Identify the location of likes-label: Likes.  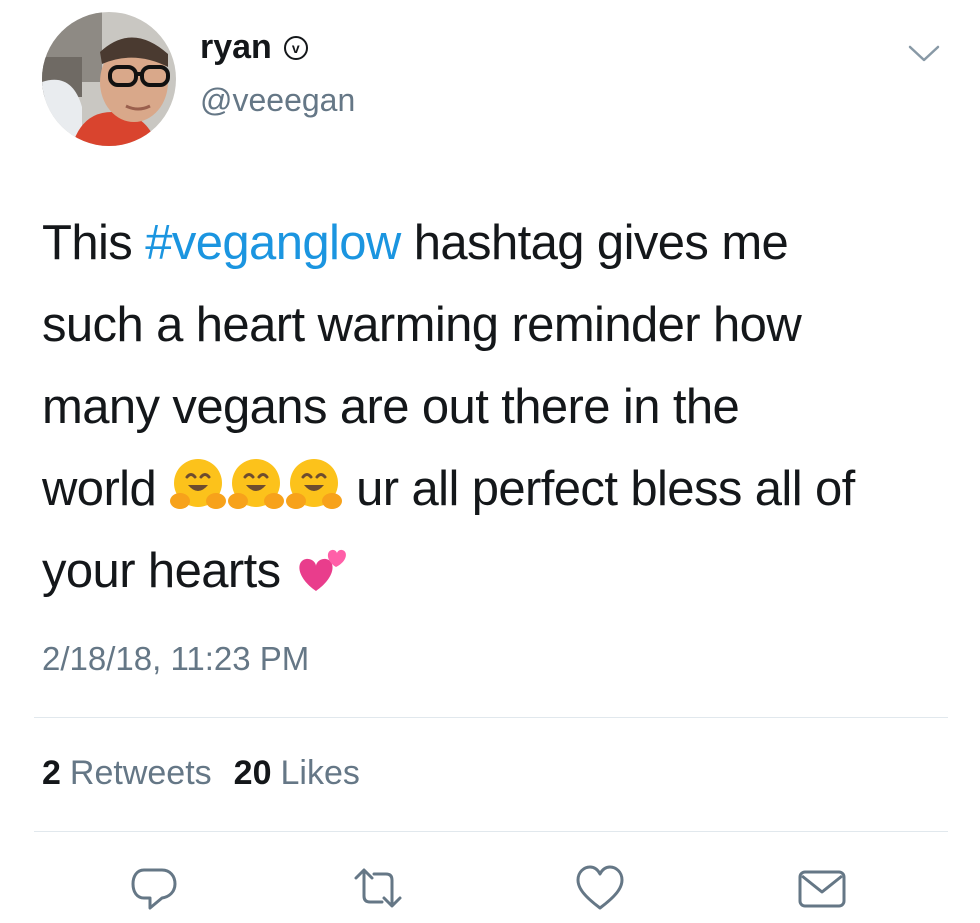
(320, 773).